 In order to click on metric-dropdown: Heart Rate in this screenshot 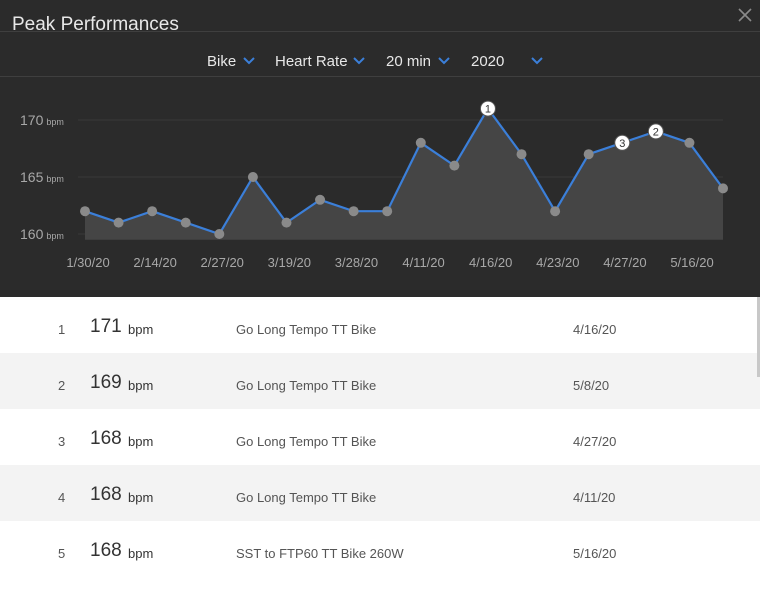, I will do `click(320, 64)`.